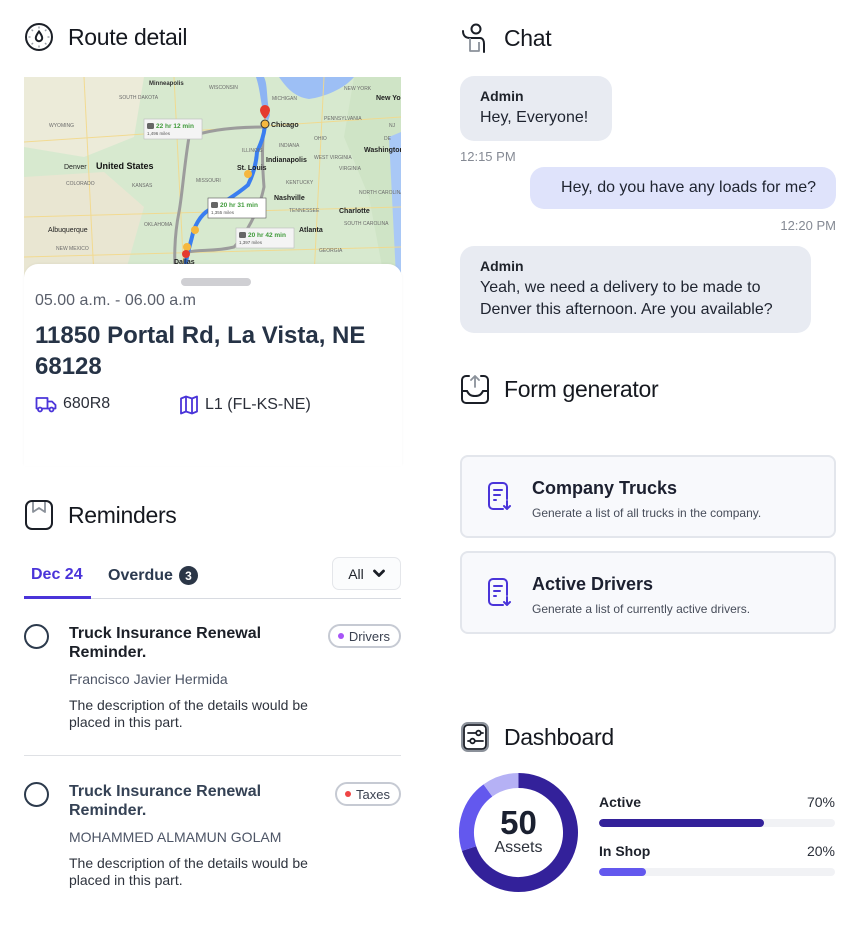 The width and height of the screenshot is (860, 929). I want to click on map-label: SOUTH CAROLINA, so click(366, 224).